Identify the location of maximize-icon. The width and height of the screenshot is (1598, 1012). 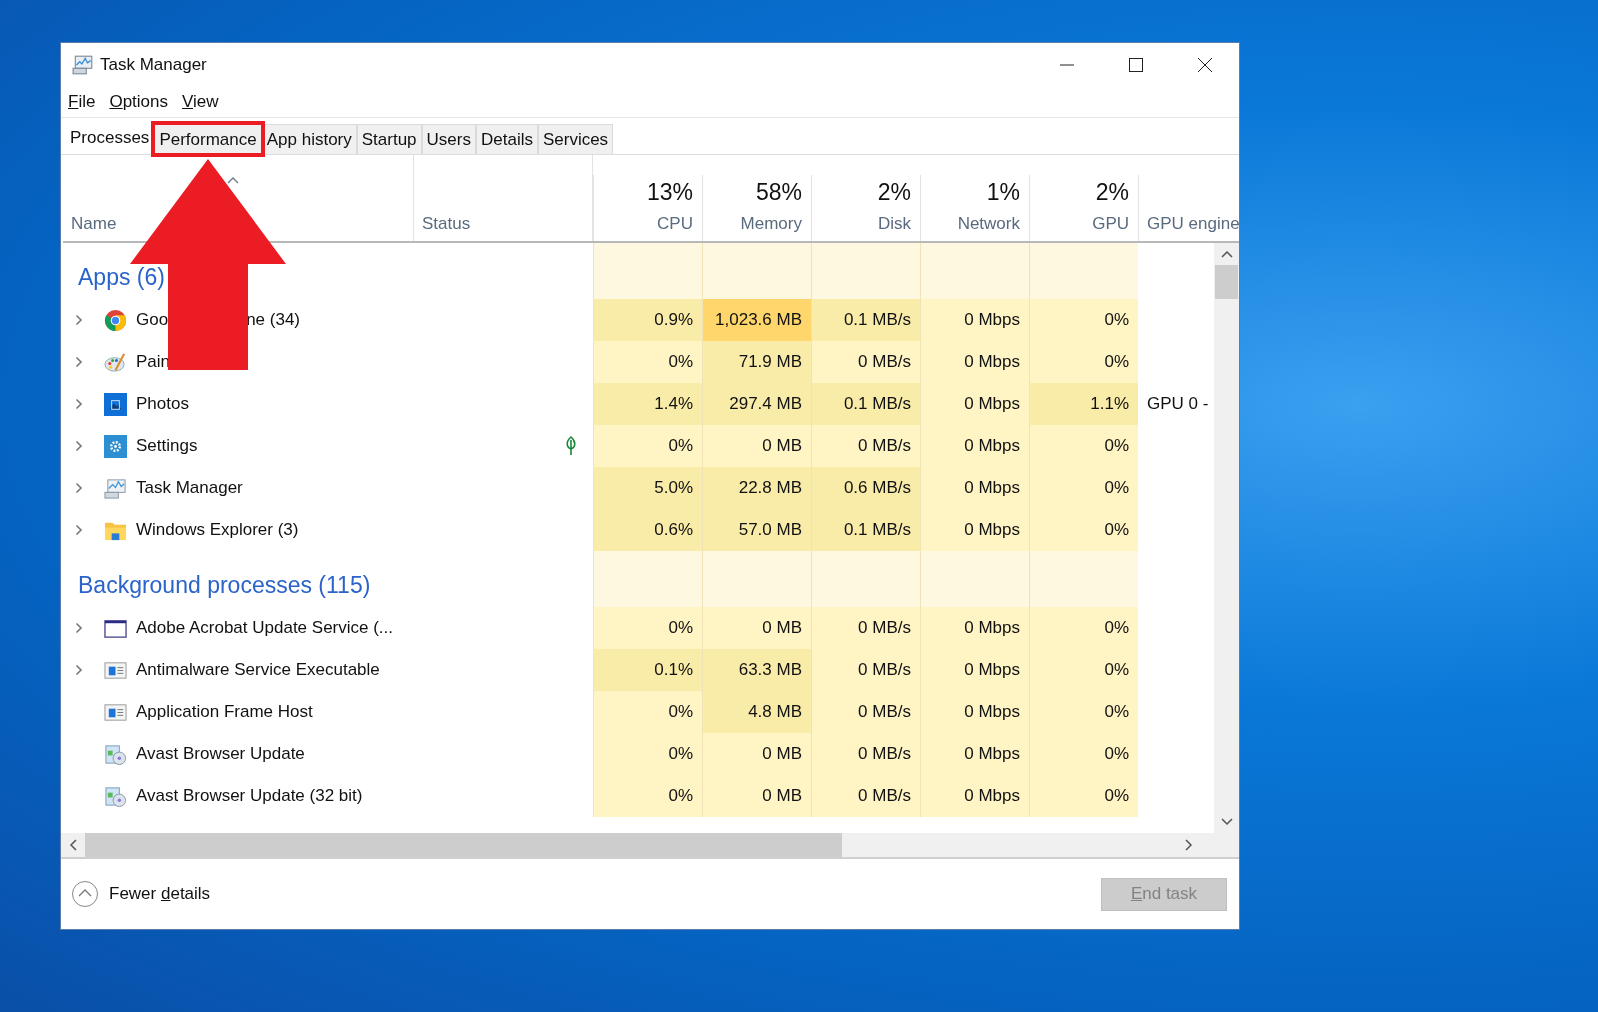
(1135, 65).